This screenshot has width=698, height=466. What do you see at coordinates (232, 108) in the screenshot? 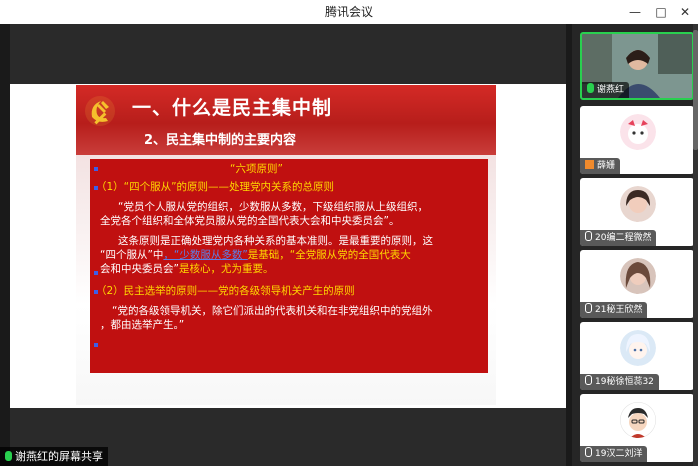
I see `slide-title: 一、什么是民主集中制` at bounding box center [232, 108].